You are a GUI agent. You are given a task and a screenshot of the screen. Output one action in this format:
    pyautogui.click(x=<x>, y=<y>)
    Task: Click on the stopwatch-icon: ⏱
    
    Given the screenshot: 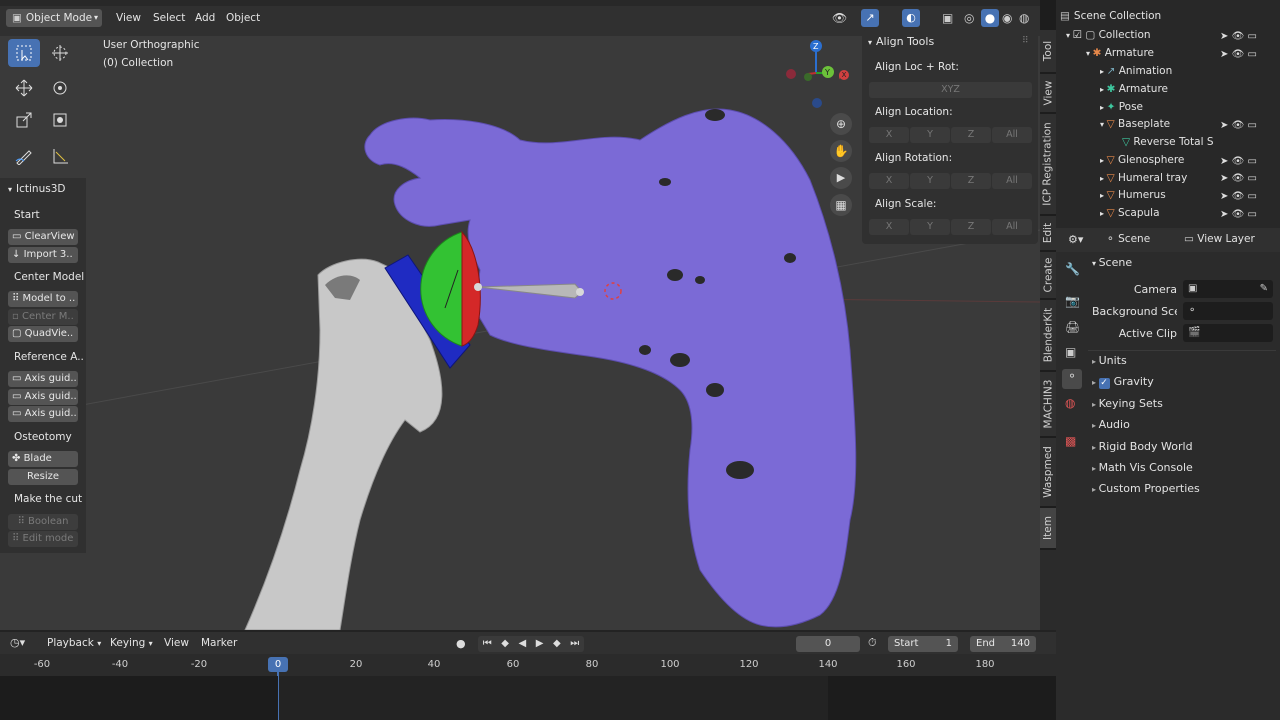 What is the action you would take?
    pyautogui.click(x=872, y=643)
    